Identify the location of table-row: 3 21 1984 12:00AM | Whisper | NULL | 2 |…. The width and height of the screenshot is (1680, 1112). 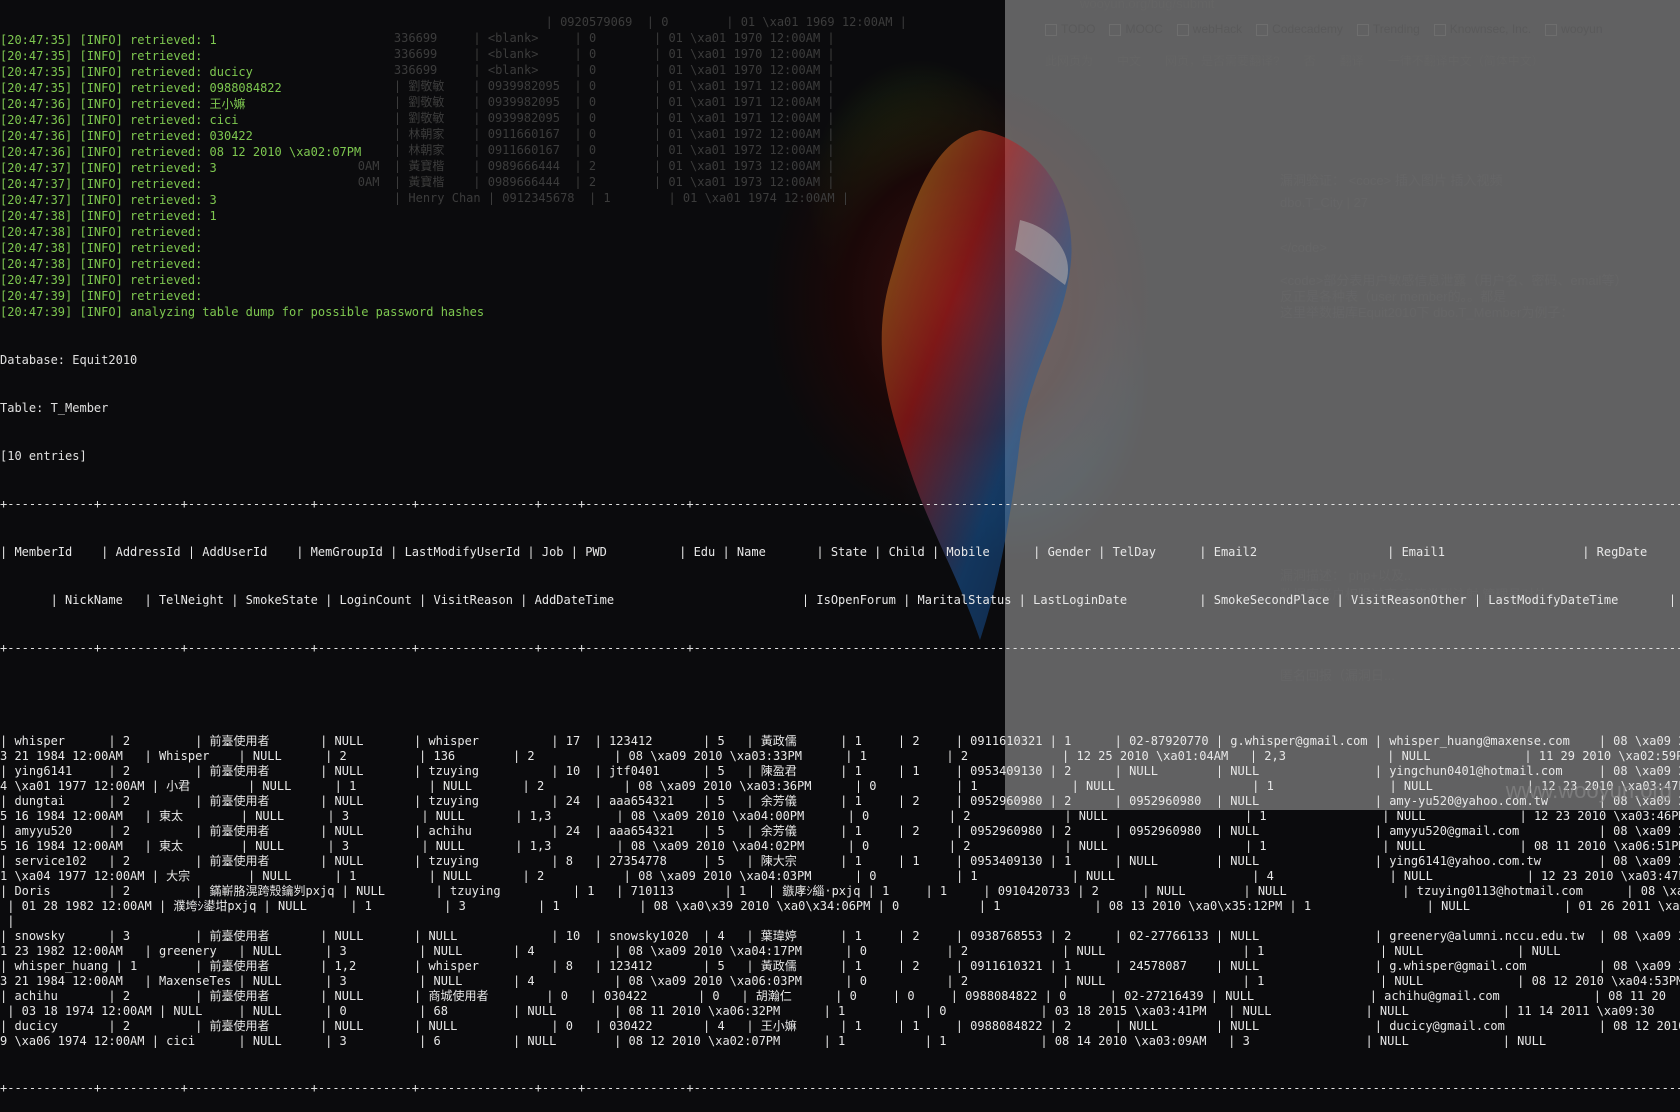
(840, 756).